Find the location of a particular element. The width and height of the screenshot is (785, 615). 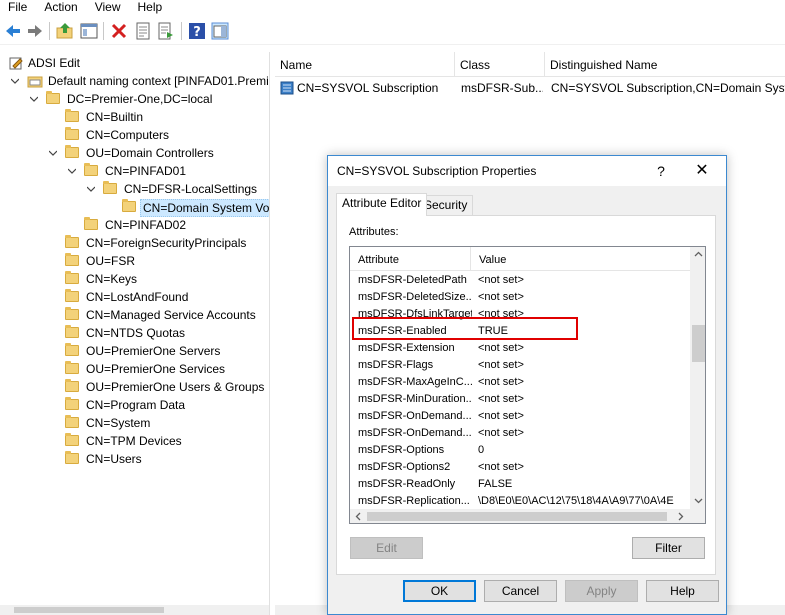

export-list-icon is located at coordinates (166, 31).